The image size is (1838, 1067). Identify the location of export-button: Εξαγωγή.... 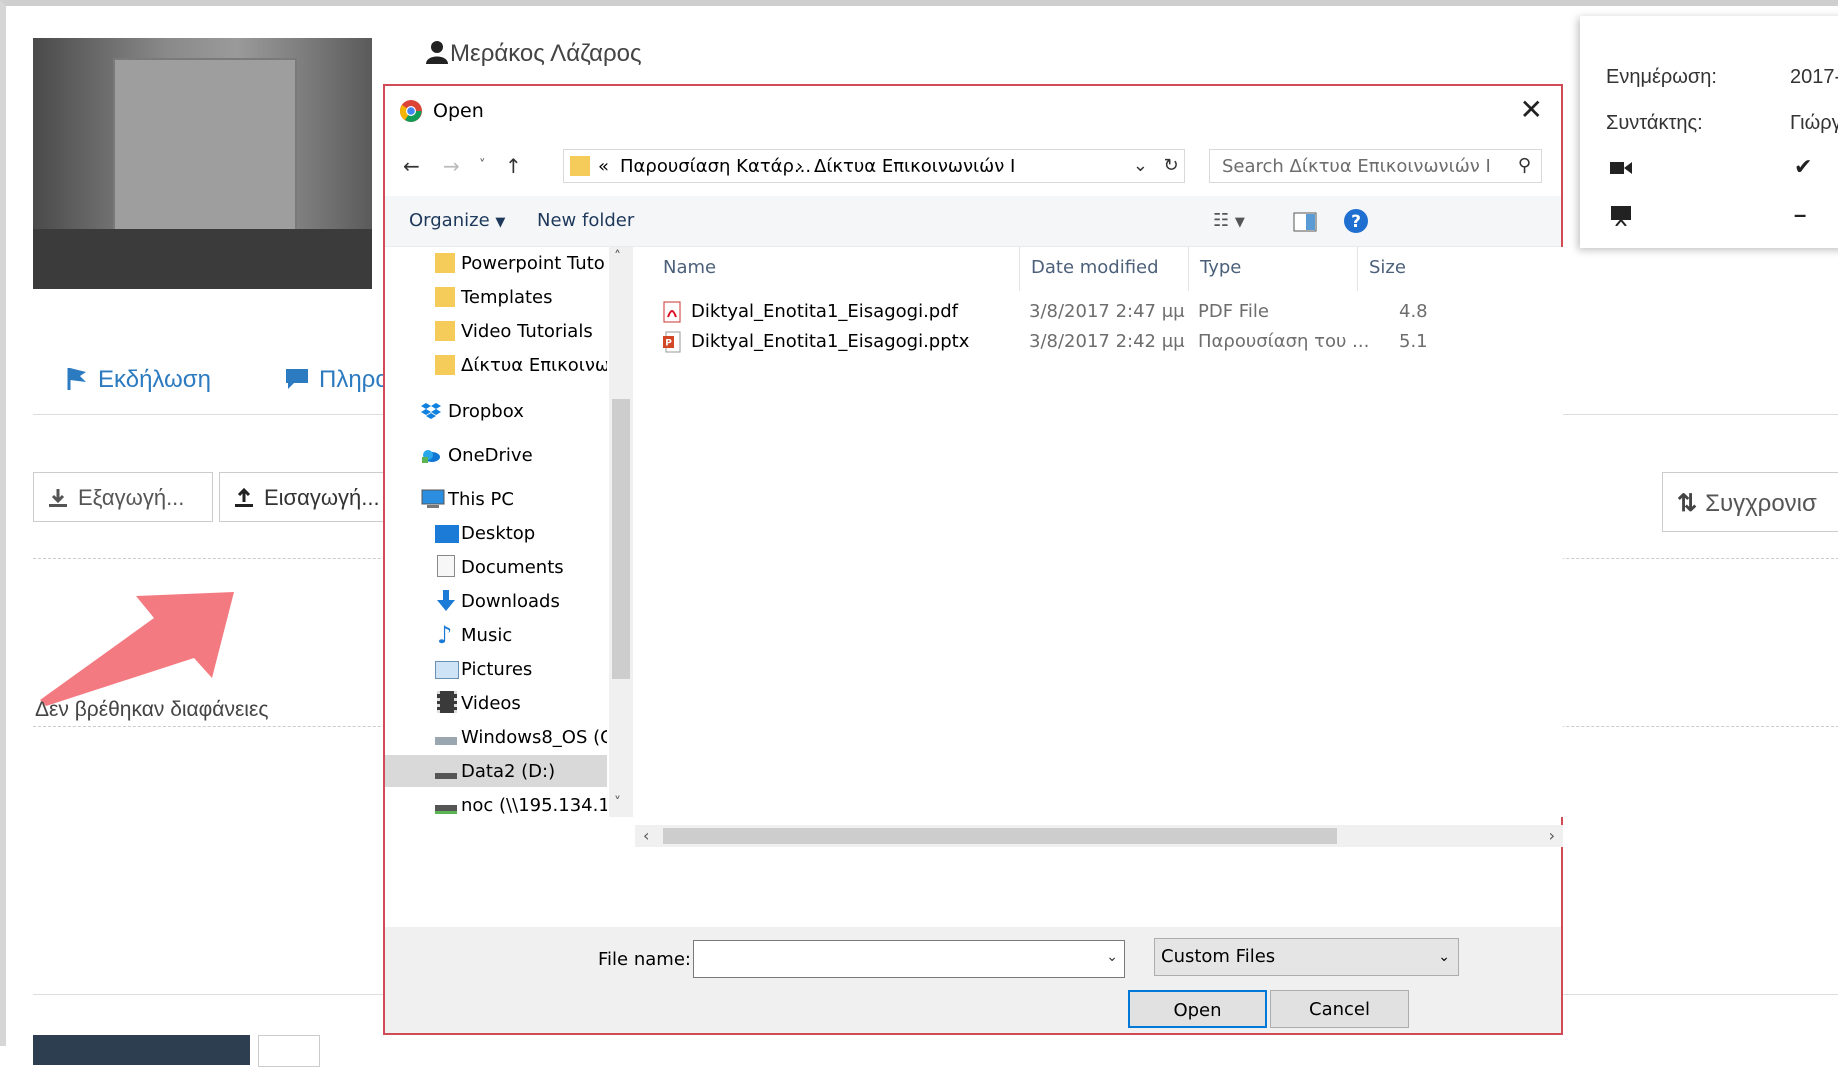
(123, 497).